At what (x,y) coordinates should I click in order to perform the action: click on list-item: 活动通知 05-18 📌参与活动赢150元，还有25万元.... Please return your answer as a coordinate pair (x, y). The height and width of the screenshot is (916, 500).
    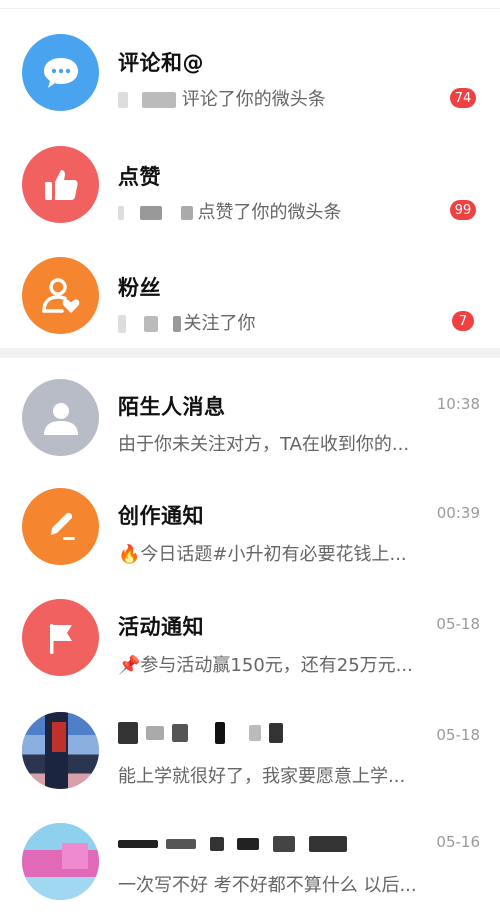
    Looking at the image, I should click on (250, 636).